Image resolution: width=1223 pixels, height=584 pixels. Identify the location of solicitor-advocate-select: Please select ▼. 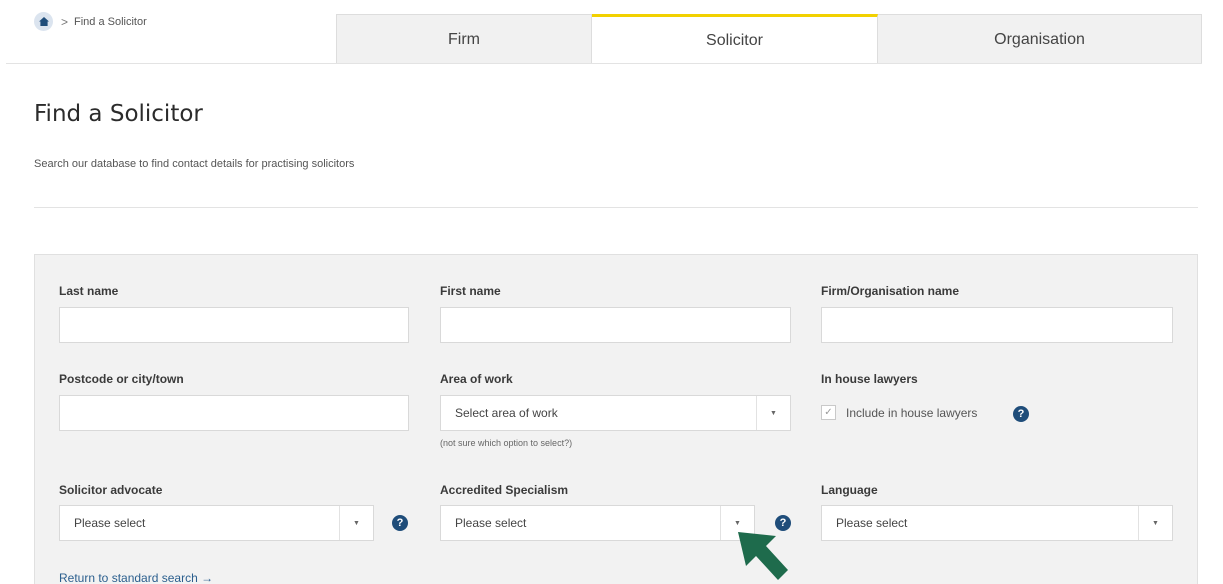
(216, 523).